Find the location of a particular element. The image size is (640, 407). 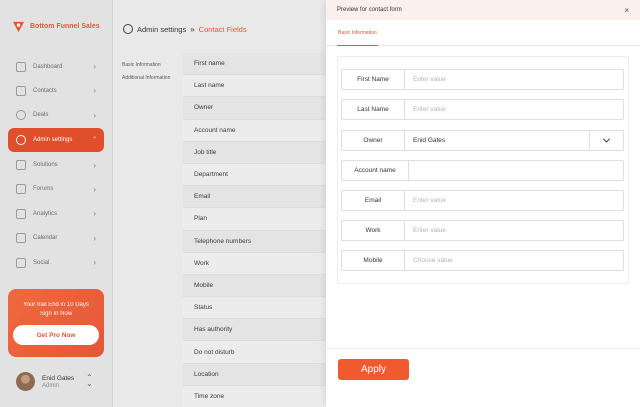

user-name: Enid Gates is located at coordinates (58, 378).